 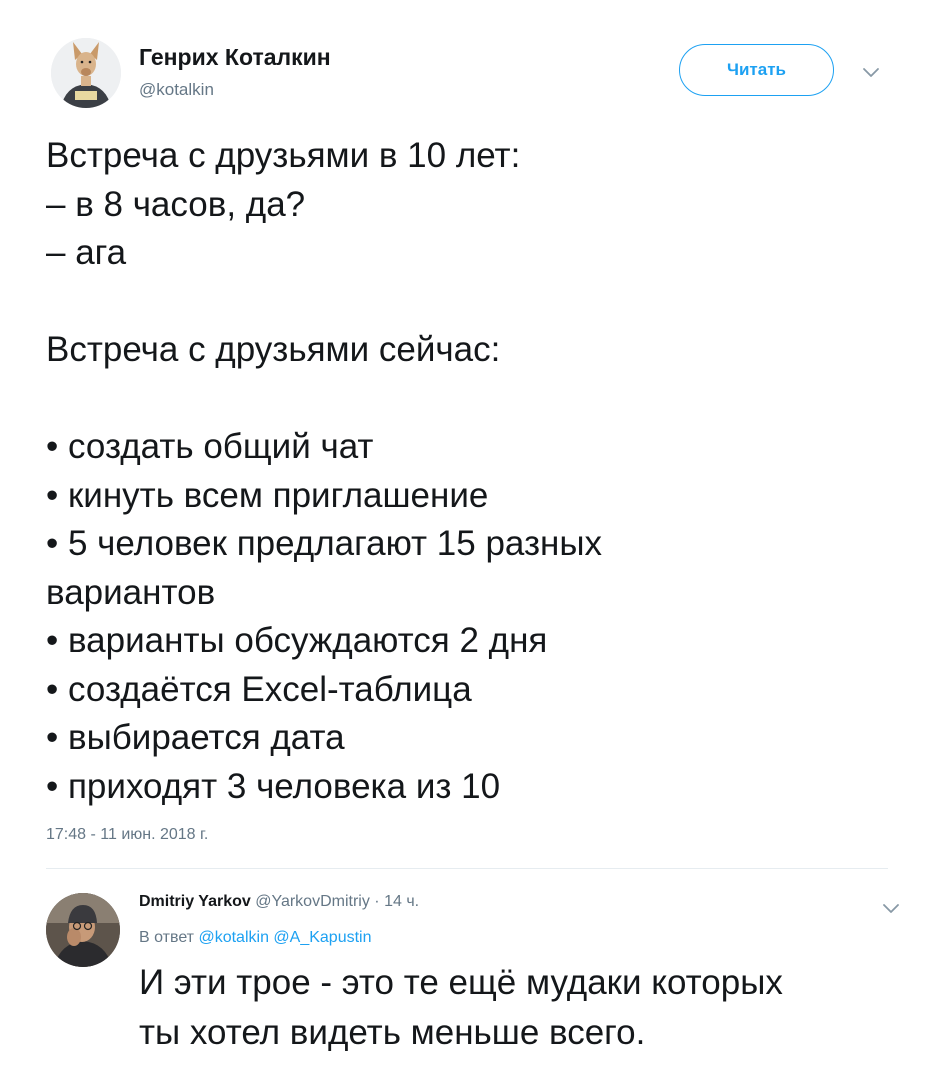 I want to click on follow-button: Читать, so click(x=756, y=70).